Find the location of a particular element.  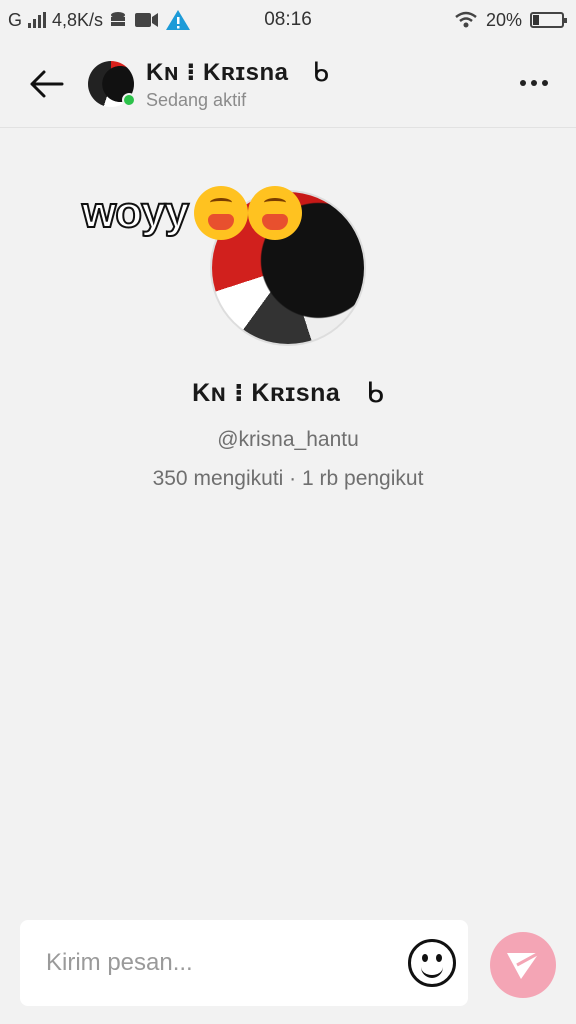

back-button is located at coordinates (46, 84).